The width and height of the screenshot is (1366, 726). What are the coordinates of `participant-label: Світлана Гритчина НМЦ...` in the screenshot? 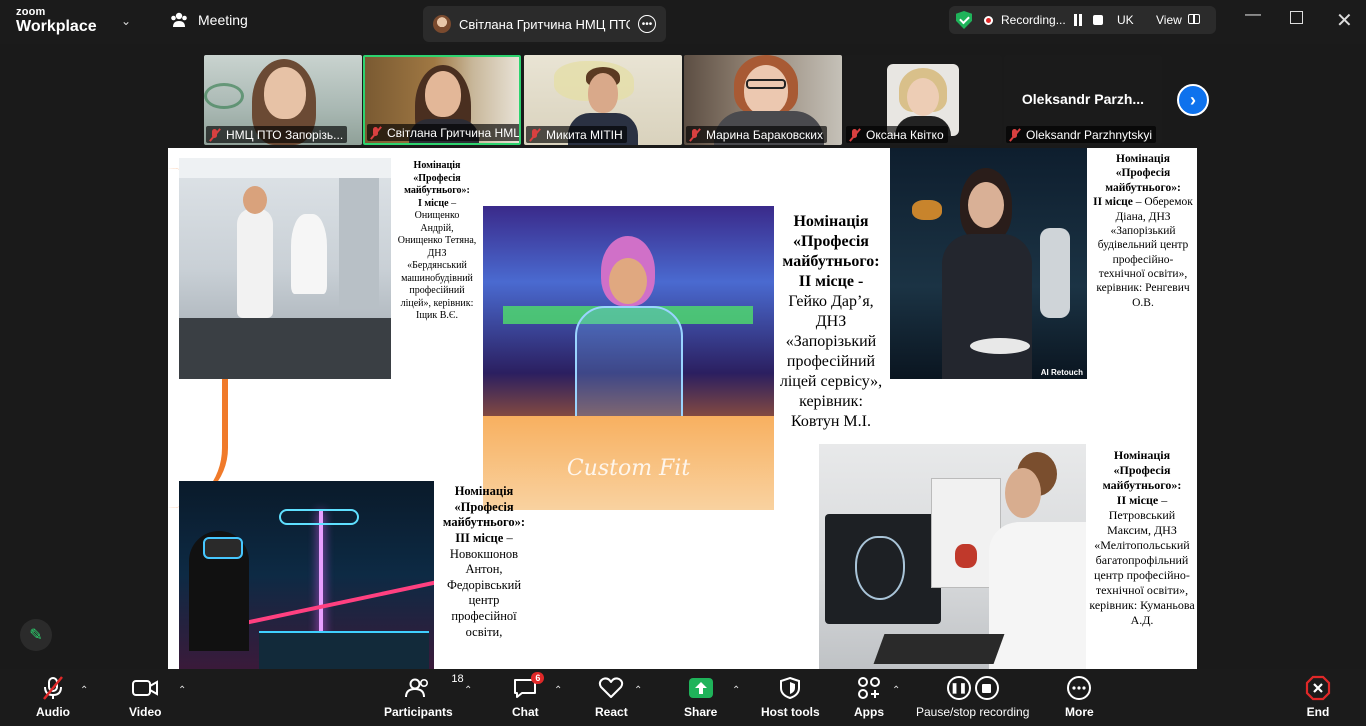 It's located at (443, 132).